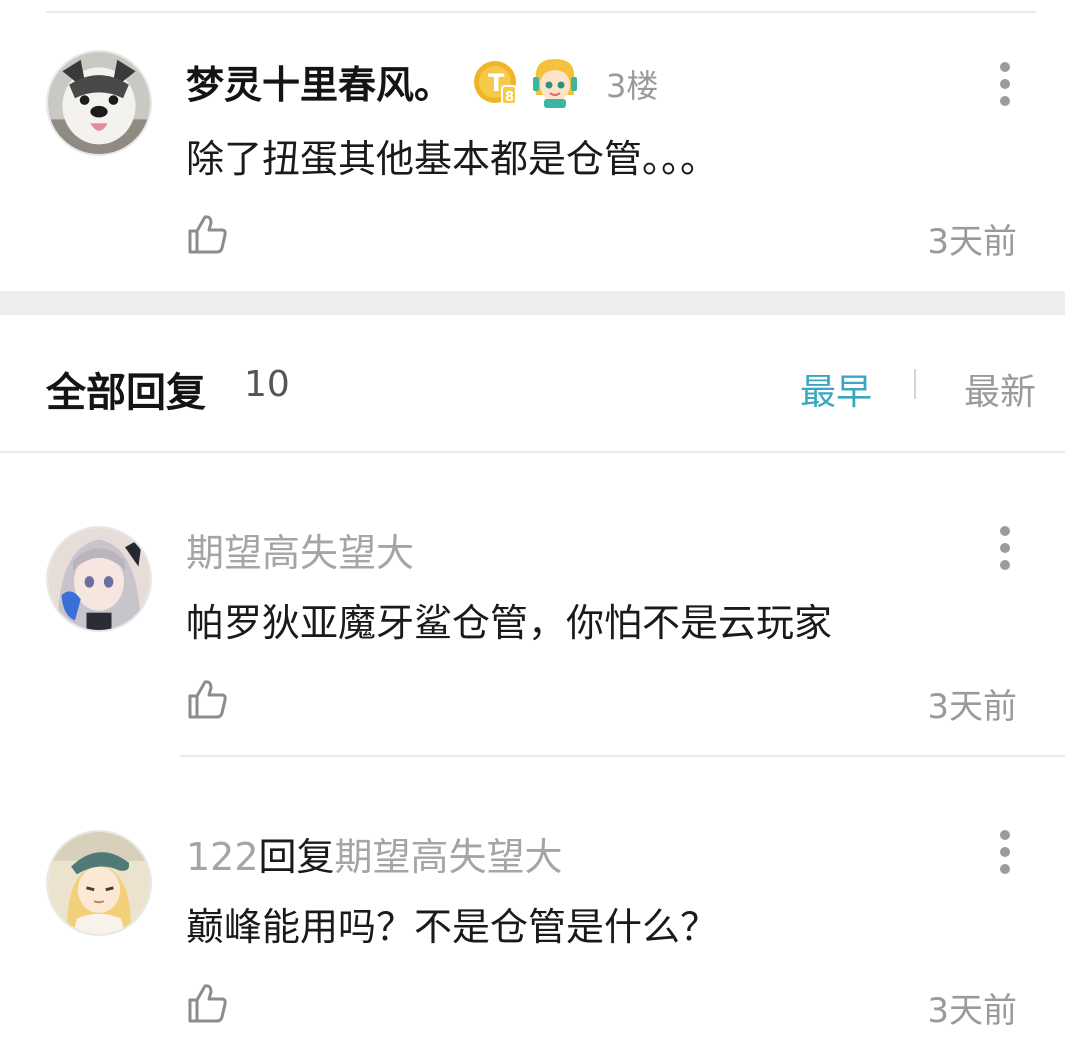 This screenshot has width=1065, height=1049. I want to click on anime-blonde-hat-girl-avatar, so click(99, 883).